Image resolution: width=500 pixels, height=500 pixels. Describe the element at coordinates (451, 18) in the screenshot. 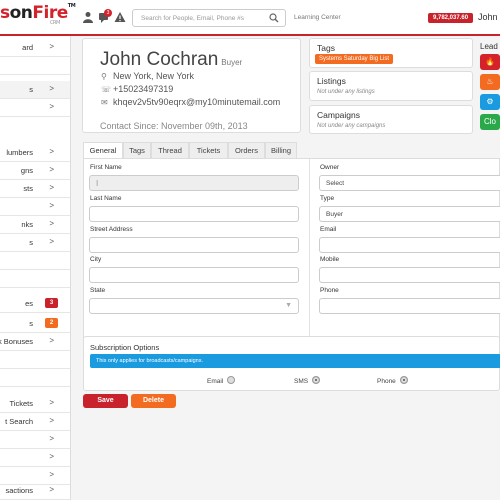

I see `credits-badge: 9,782,037.60` at that location.